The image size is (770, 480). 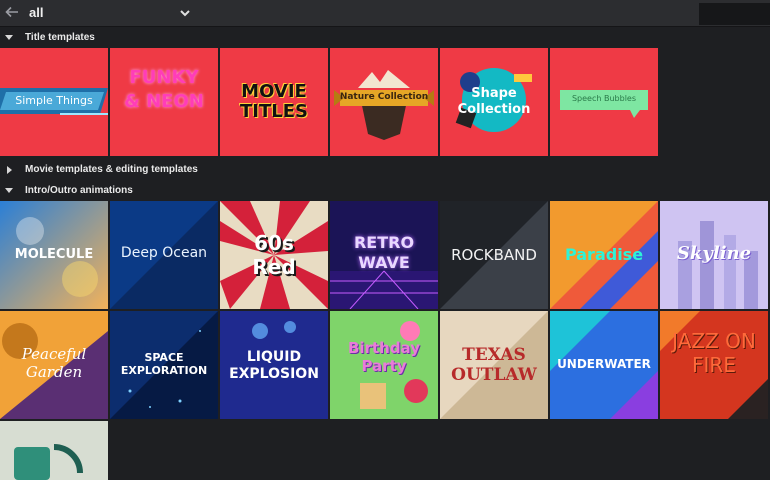 What do you see at coordinates (274, 365) in the screenshot?
I see `animation-tile-liquid-explosion: LIQUID EXPLOSION` at bounding box center [274, 365].